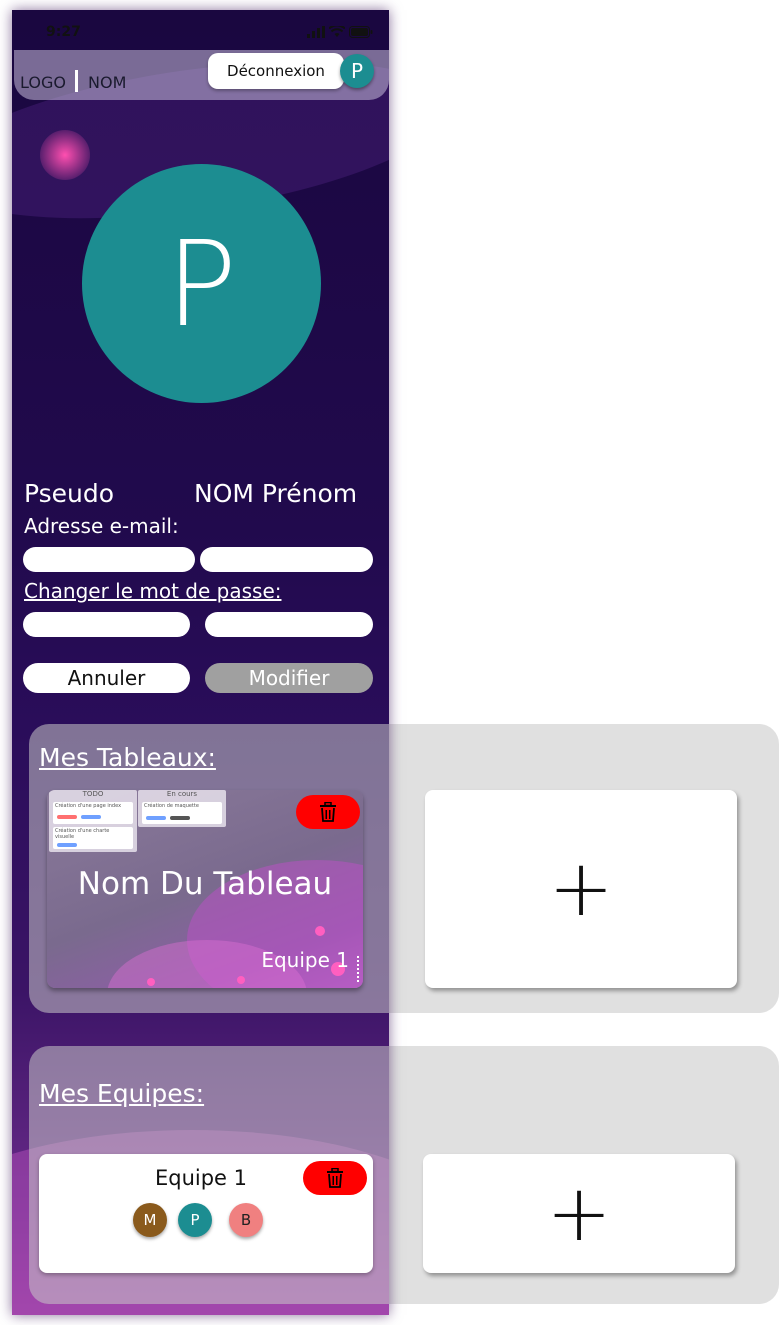 The width and height of the screenshot is (779, 1325). Describe the element at coordinates (127, 757) in the screenshot. I see `boards-title: Mes Tableaux:` at that location.